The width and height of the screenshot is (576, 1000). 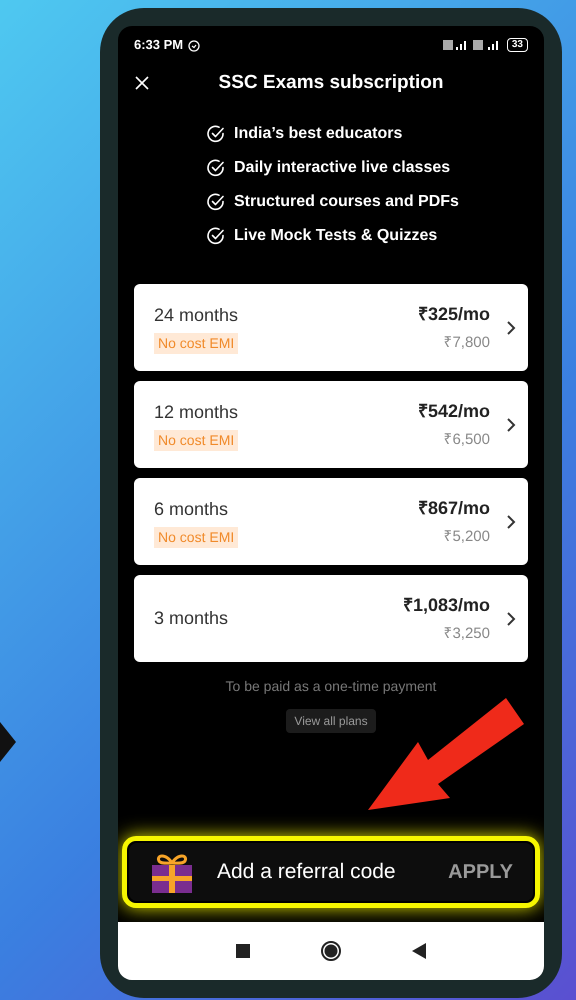 What do you see at coordinates (192, 618) in the screenshot?
I see `plan-duration: 3 months` at bounding box center [192, 618].